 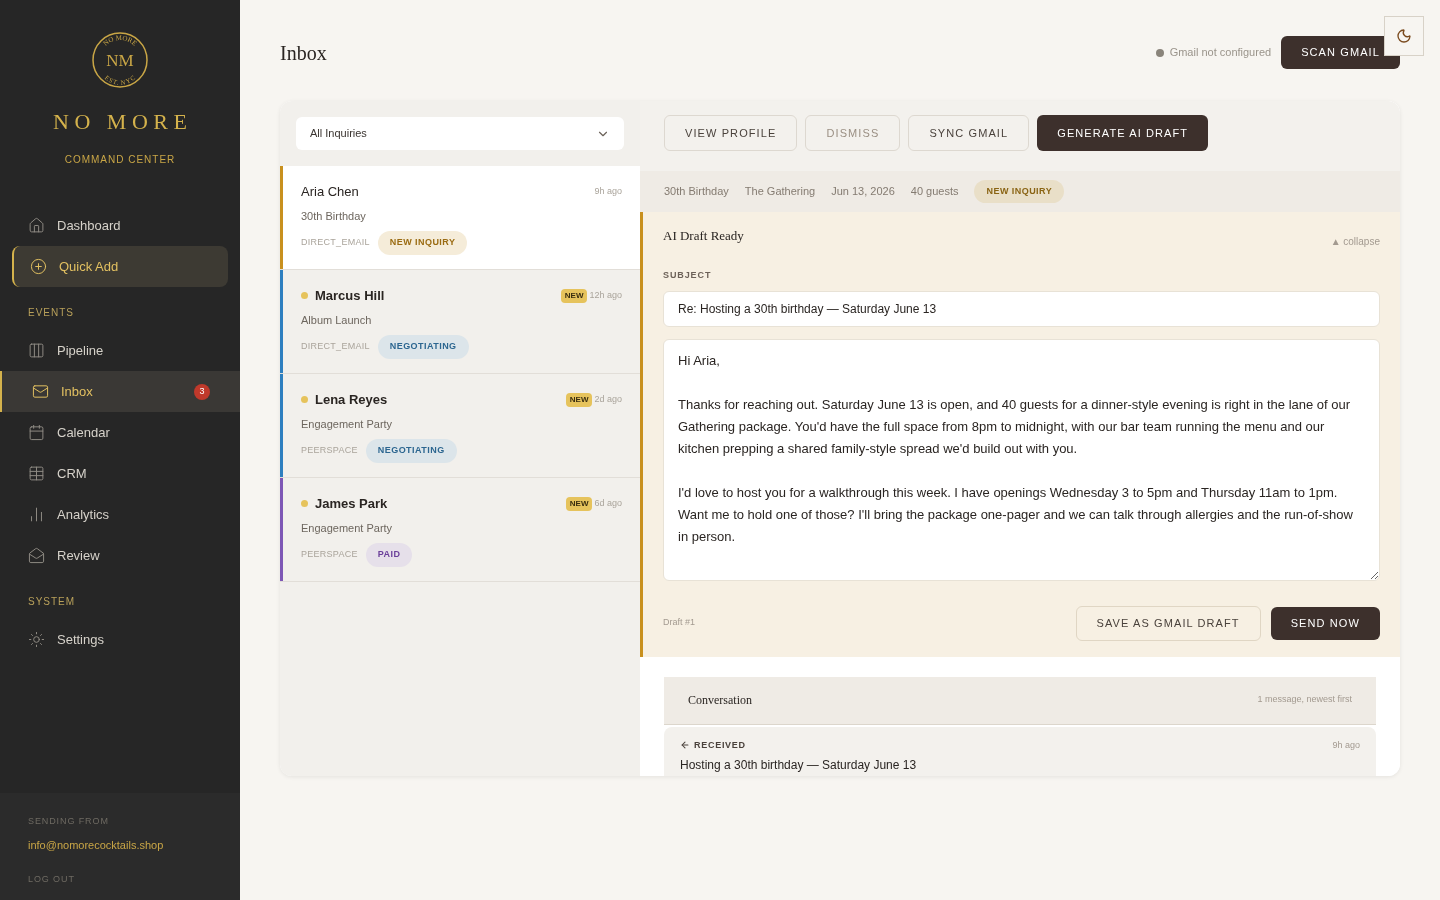 What do you see at coordinates (330, 192) in the screenshot?
I see `inquiry-name: Aria Chen` at bounding box center [330, 192].